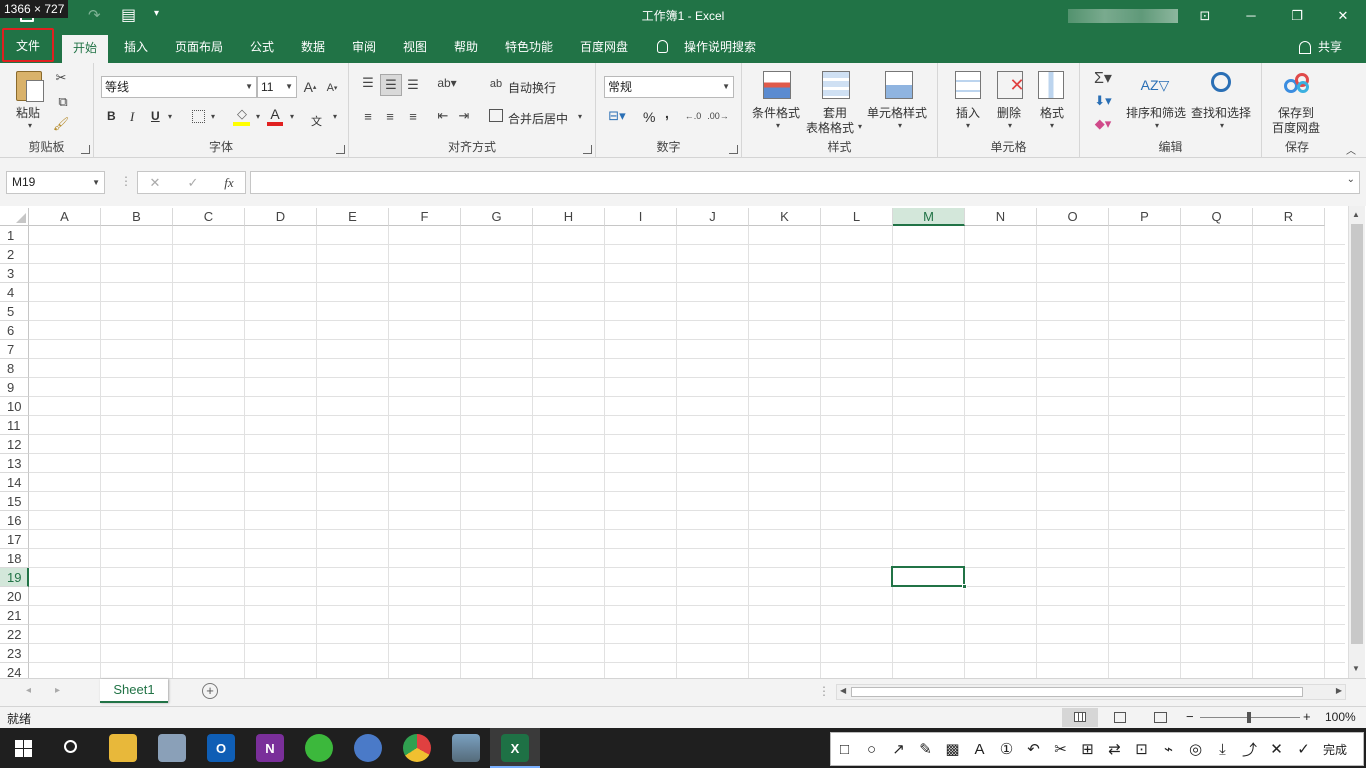 The width and height of the screenshot is (1366, 768). I want to click on scroll-thumb, so click(1357, 434).